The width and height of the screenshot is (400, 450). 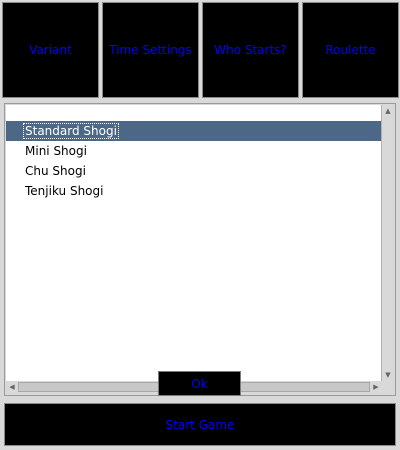 I want to click on start-game-button-label: Start Game, so click(x=200, y=424).